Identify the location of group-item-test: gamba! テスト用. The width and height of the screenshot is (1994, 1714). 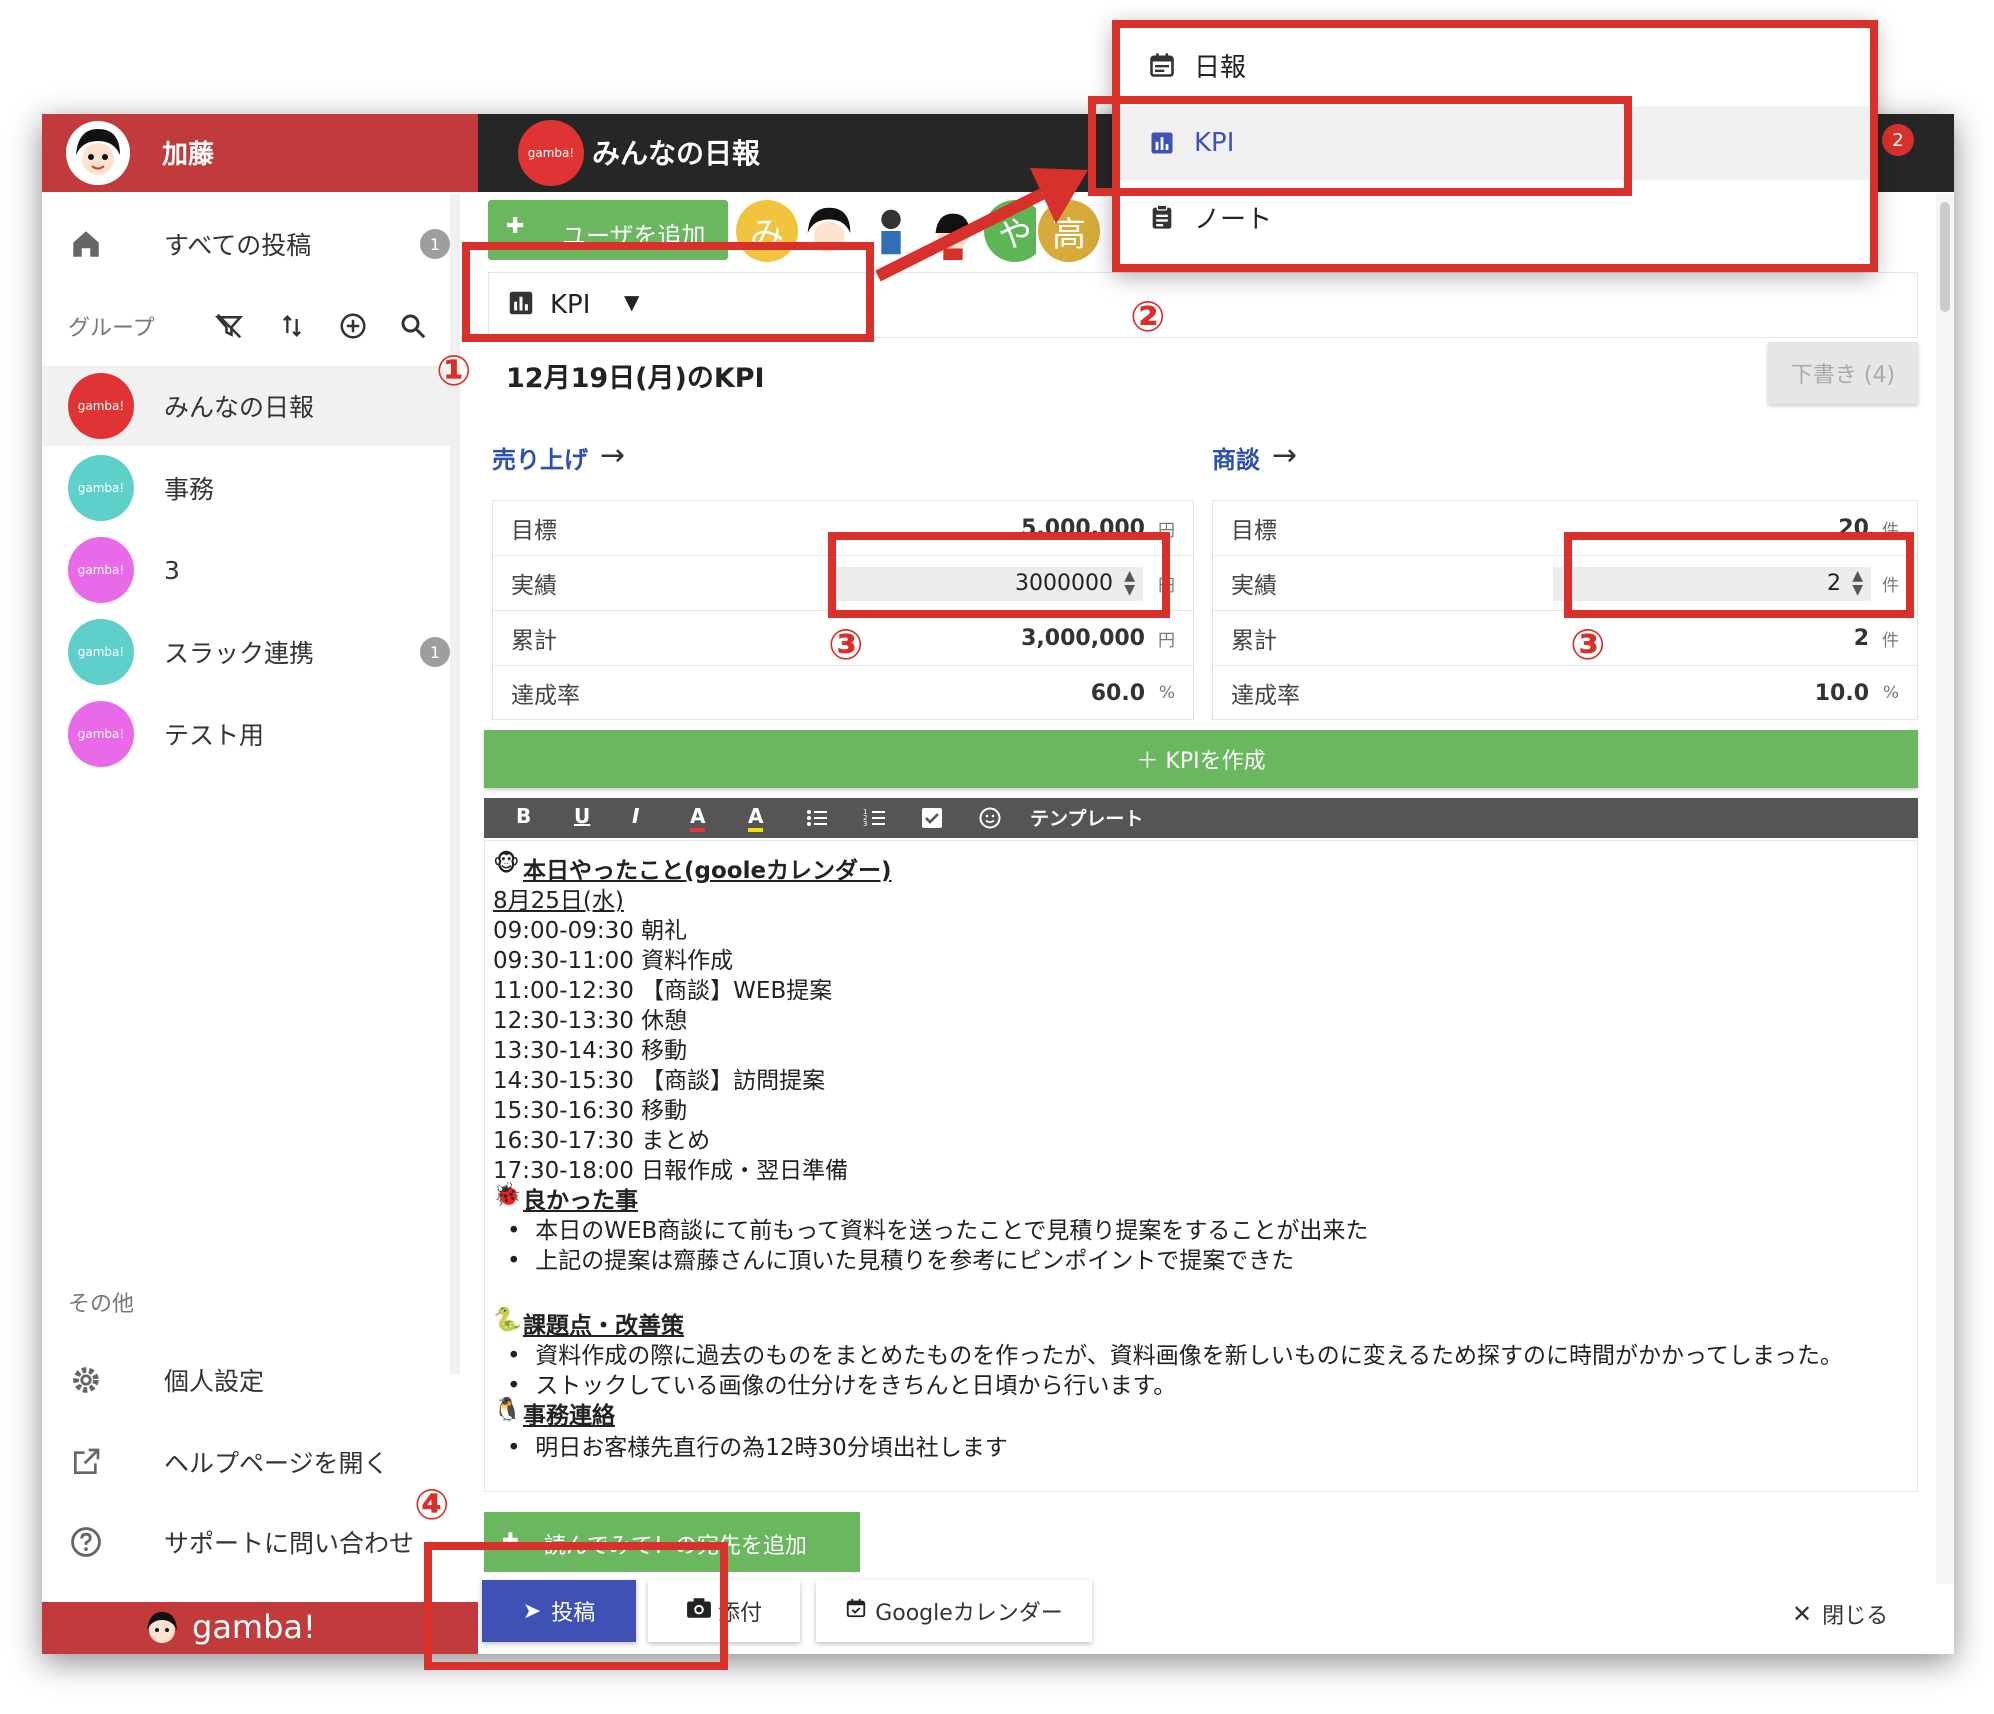
(246, 734).